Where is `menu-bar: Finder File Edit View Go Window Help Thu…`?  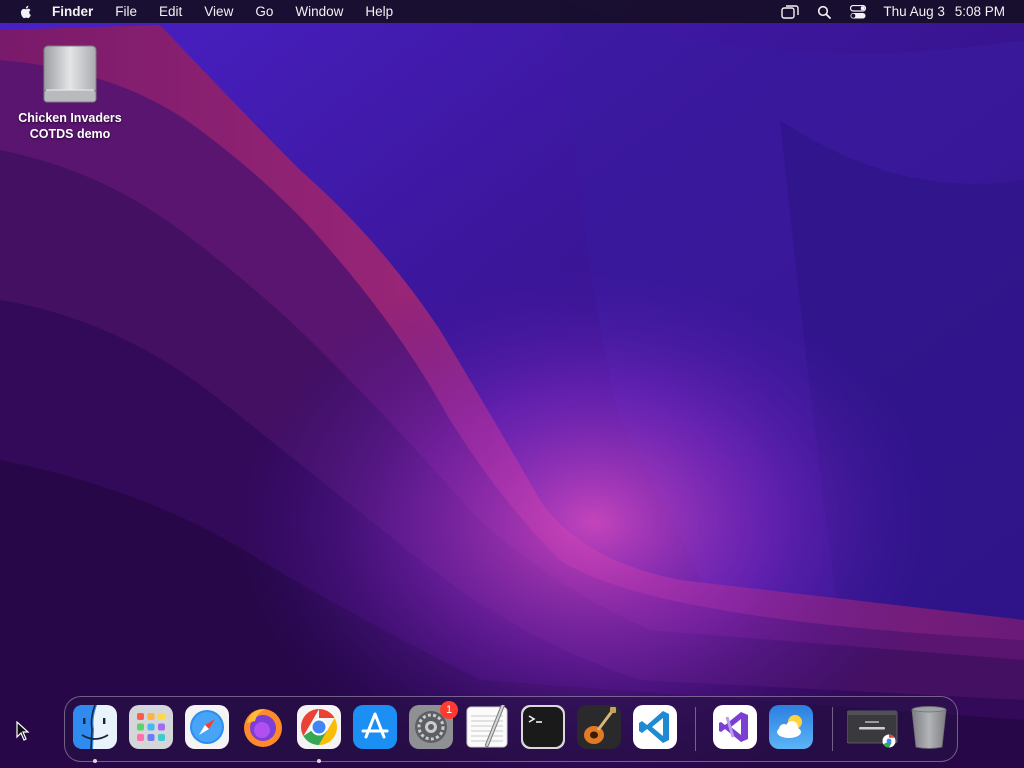
menu-bar: Finder File Edit View Go Window Help Thu… is located at coordinates (512, 11).